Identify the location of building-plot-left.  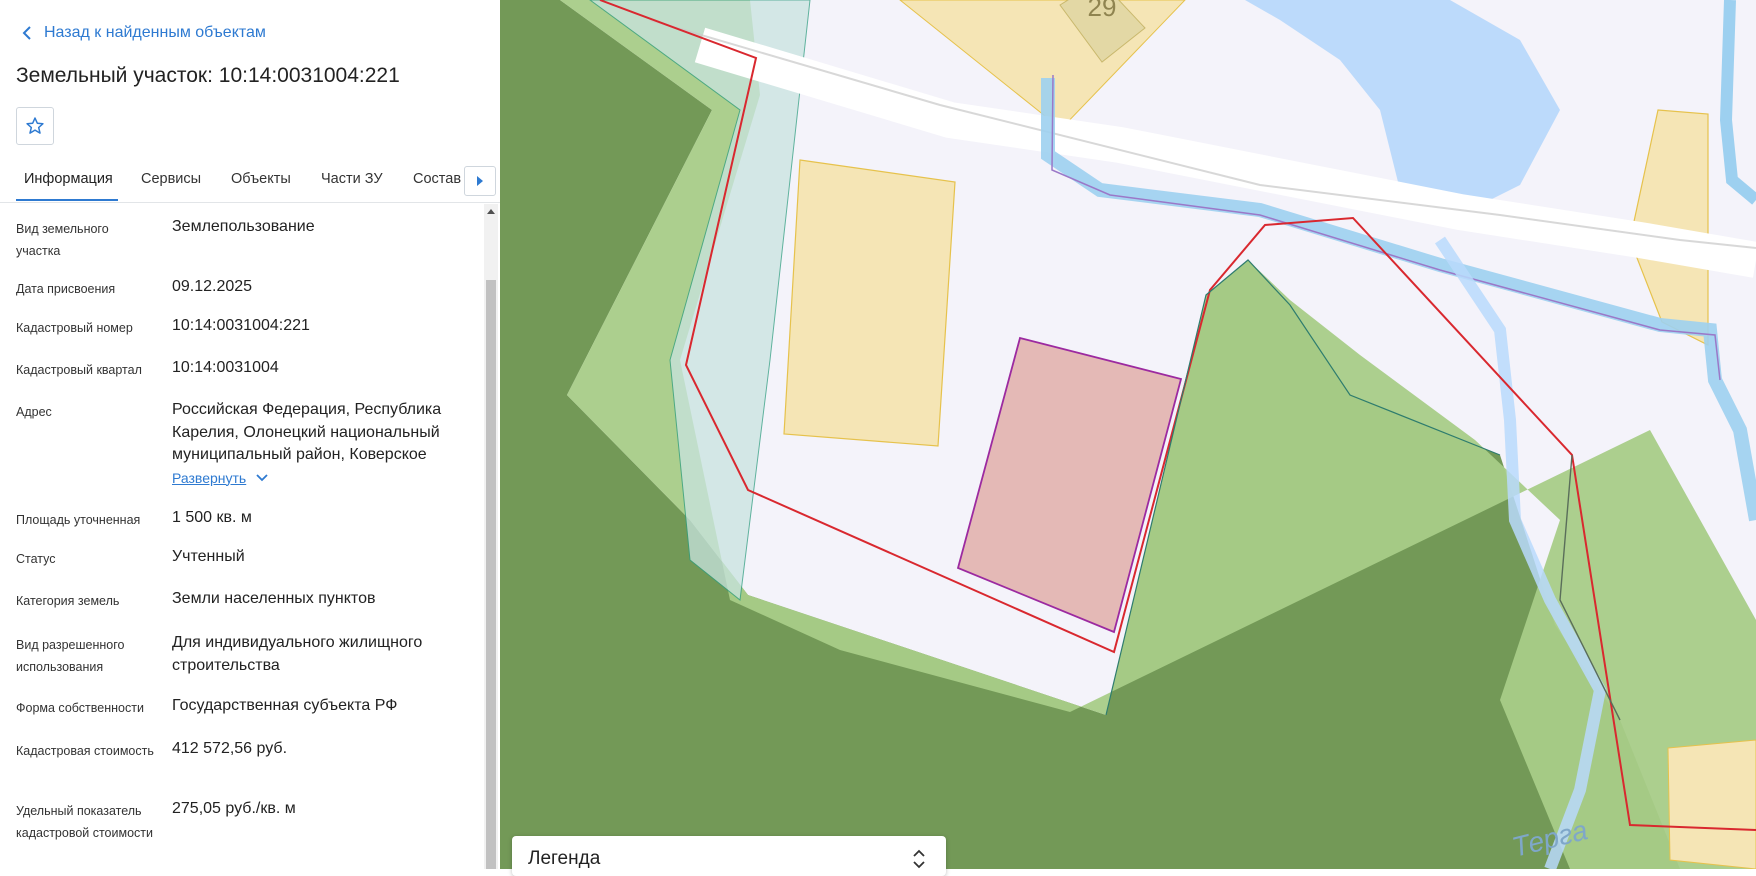
(869, 303).